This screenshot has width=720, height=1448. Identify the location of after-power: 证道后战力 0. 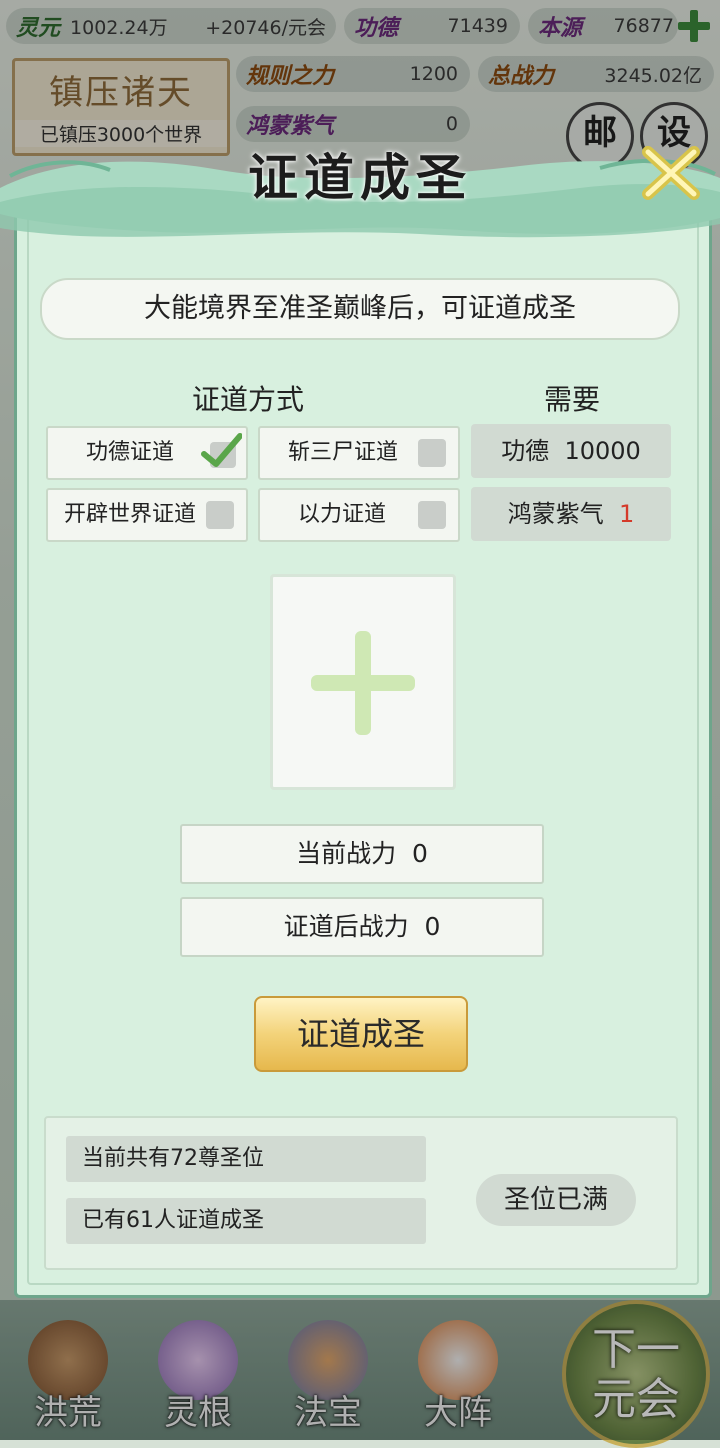
(362, 927).